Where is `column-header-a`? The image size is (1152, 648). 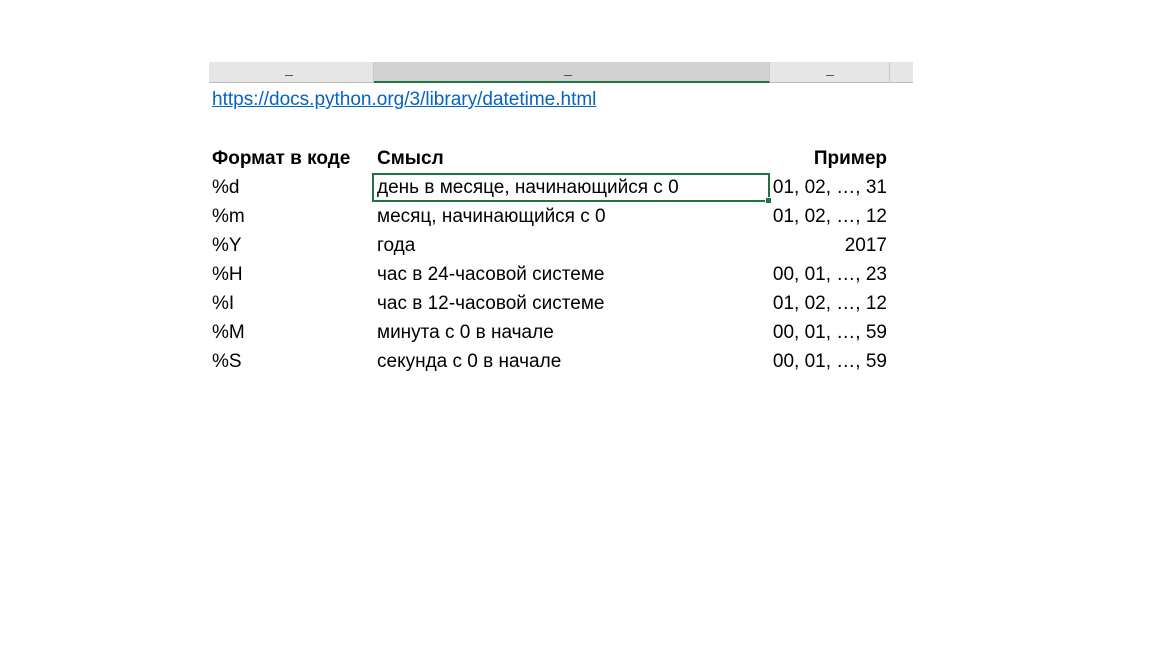
column-header-a is located at coordinates (291, 72).